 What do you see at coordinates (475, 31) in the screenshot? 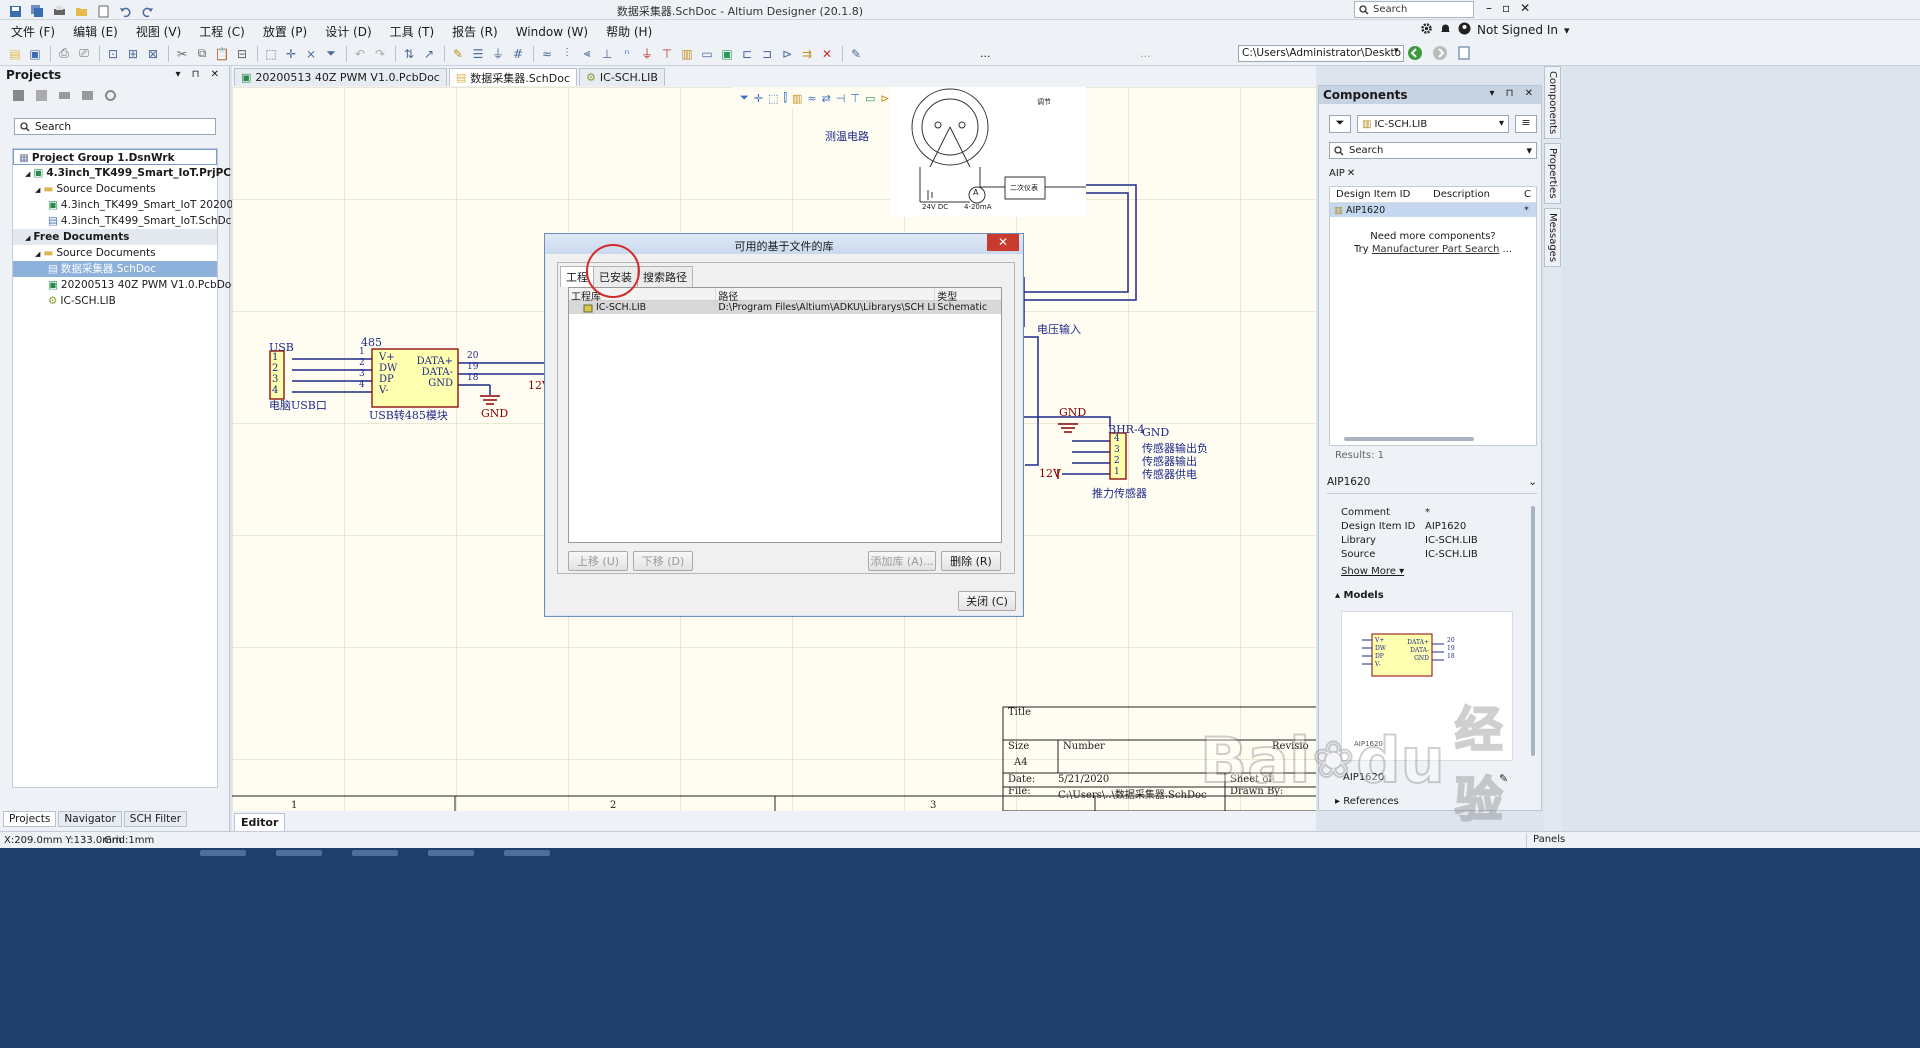
I see `menu-item: 报告 (R)` at bounding box center [475, 31].